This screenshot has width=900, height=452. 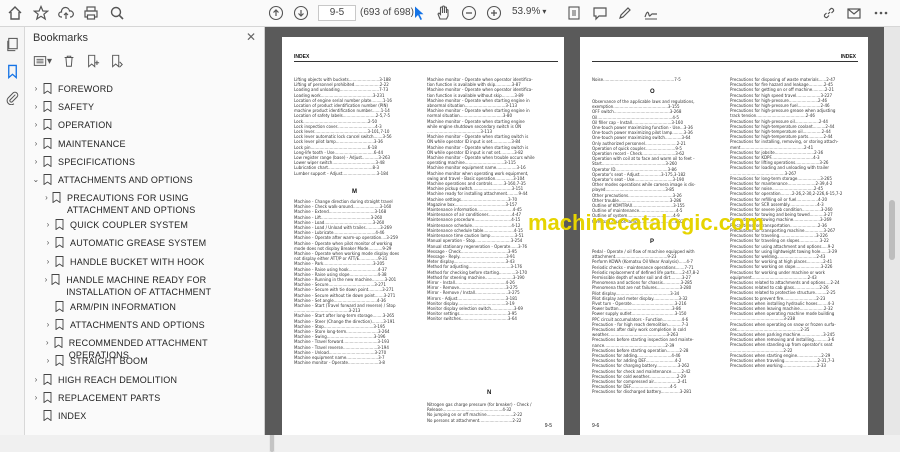 I want to click on bookmark-label: MAINTENANCE, so click(x=92, y=143).